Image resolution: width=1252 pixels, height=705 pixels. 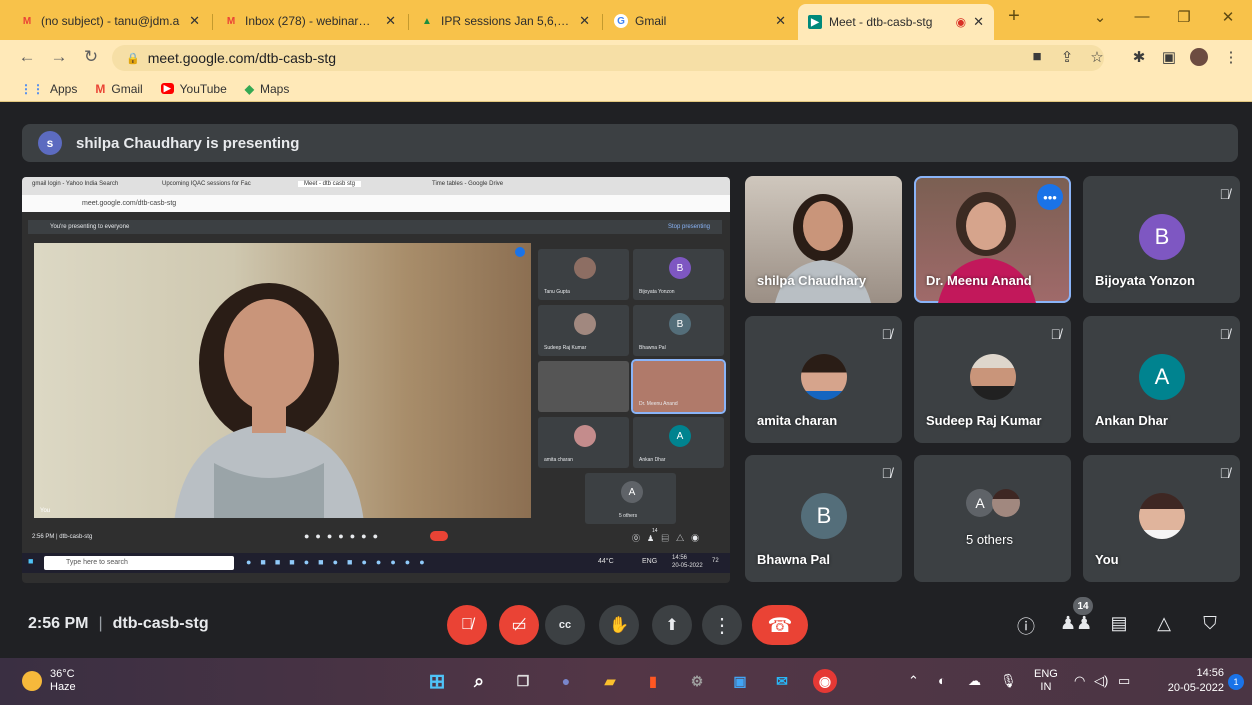 What do you see at coordinates (1076, 623) in the screenshot?
I see `people-icon: ♟♟` at bounding box center [1076, 623].